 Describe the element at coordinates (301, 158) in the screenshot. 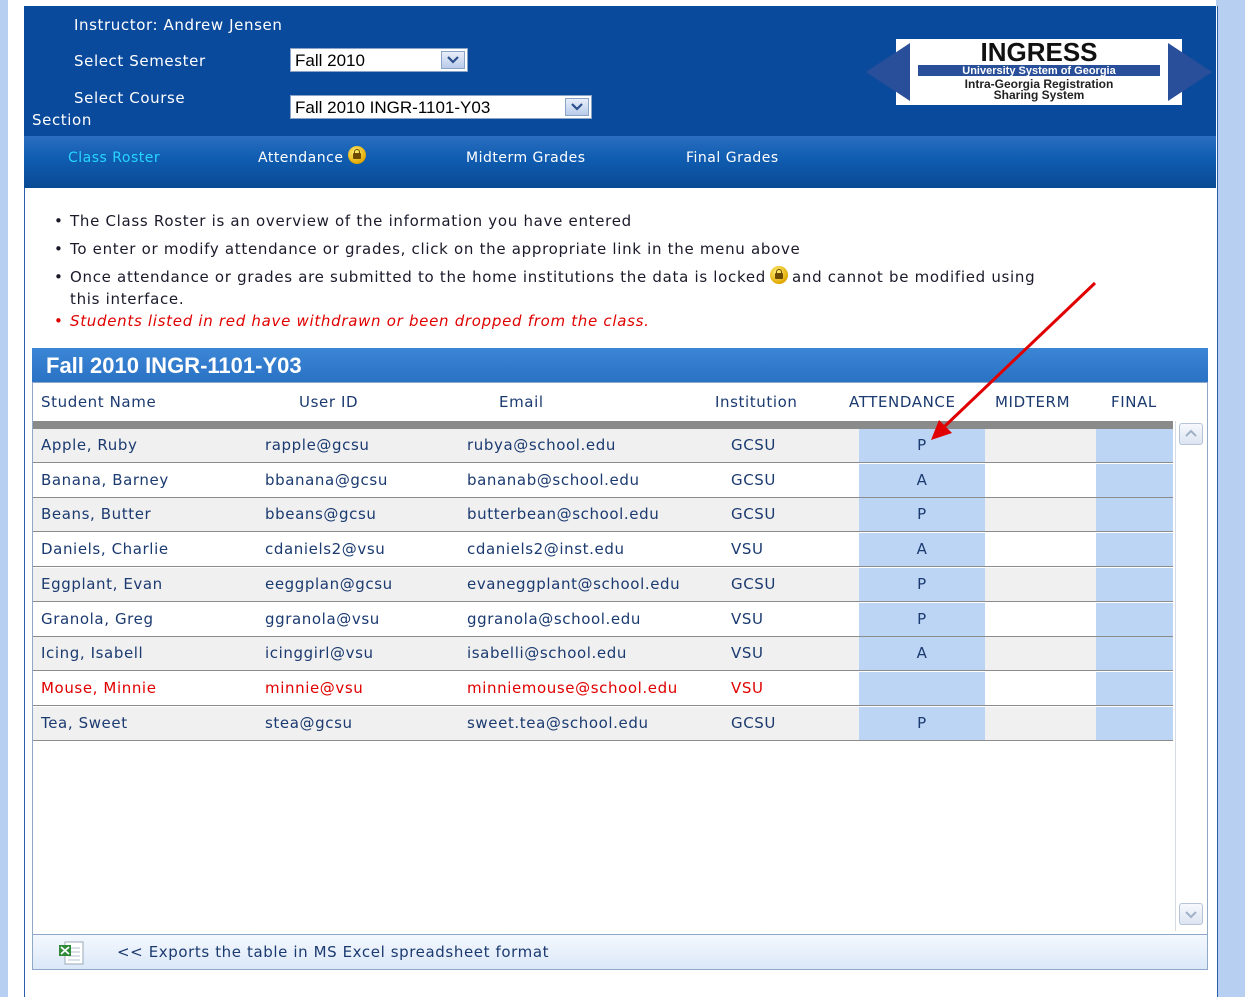

I see `tab-attendance-label: Attendance` at that location.